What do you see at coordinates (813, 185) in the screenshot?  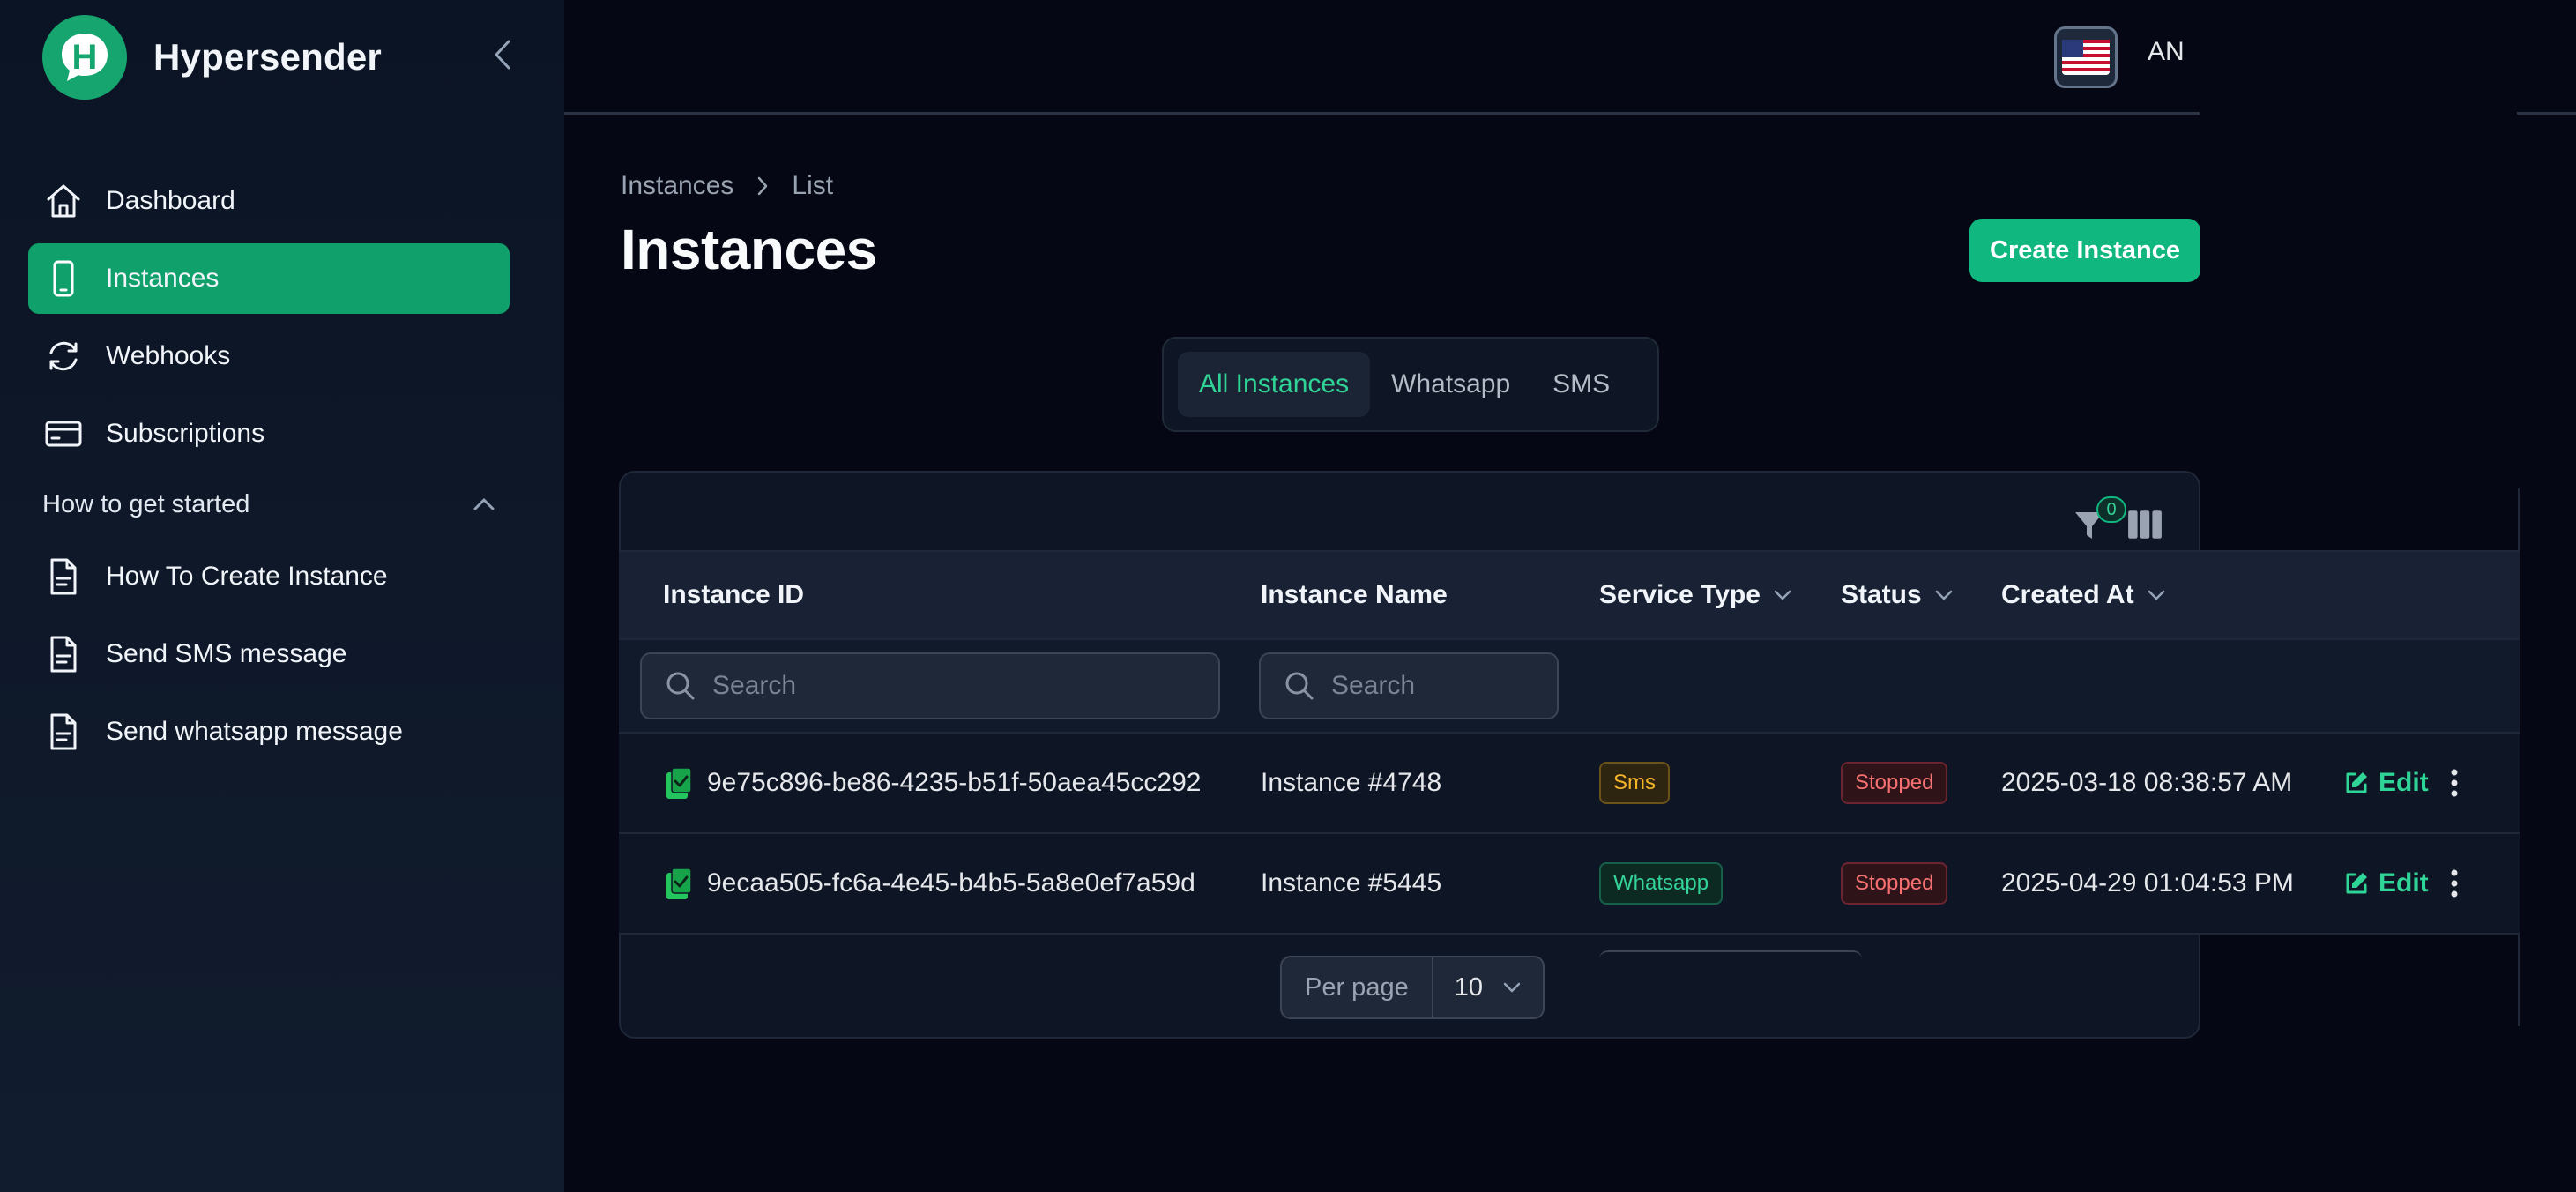 I see `breadcrumb-current: List` at bounding box center [813, 185].